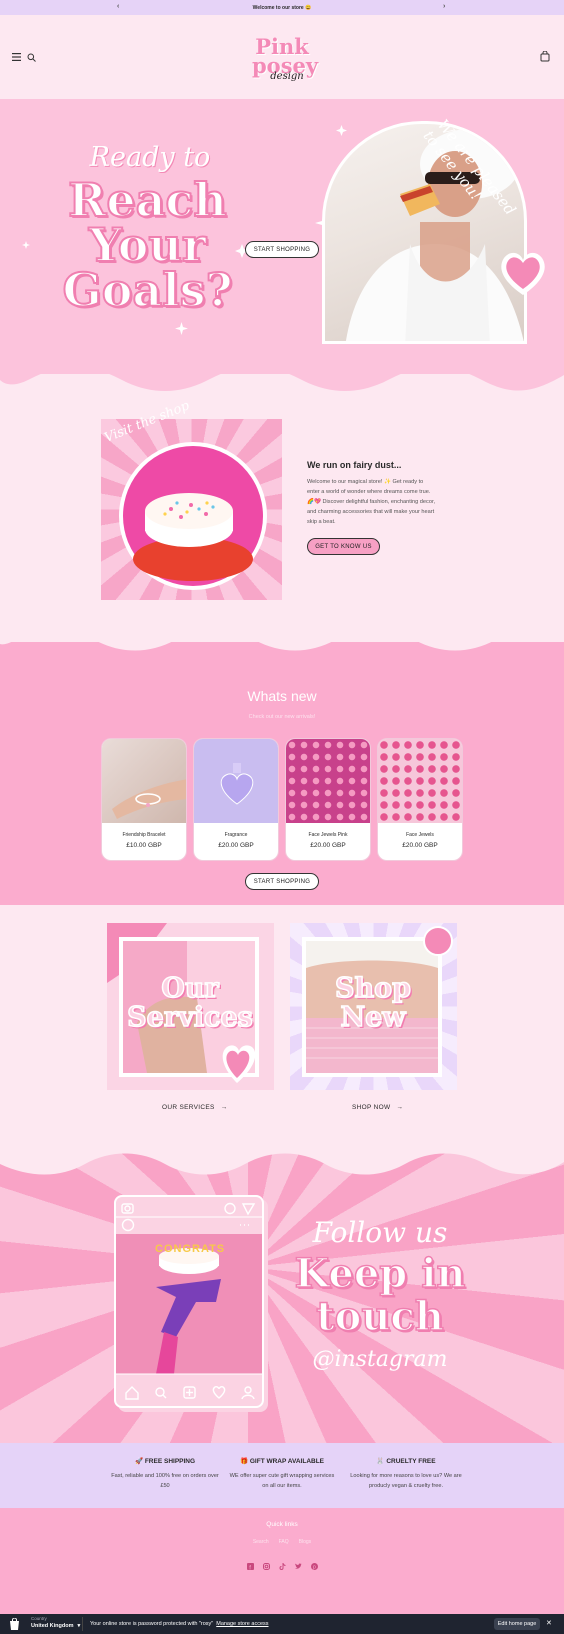  I want to click on quick-links-list: Search FAQ Blogs, so click(282, 1542).